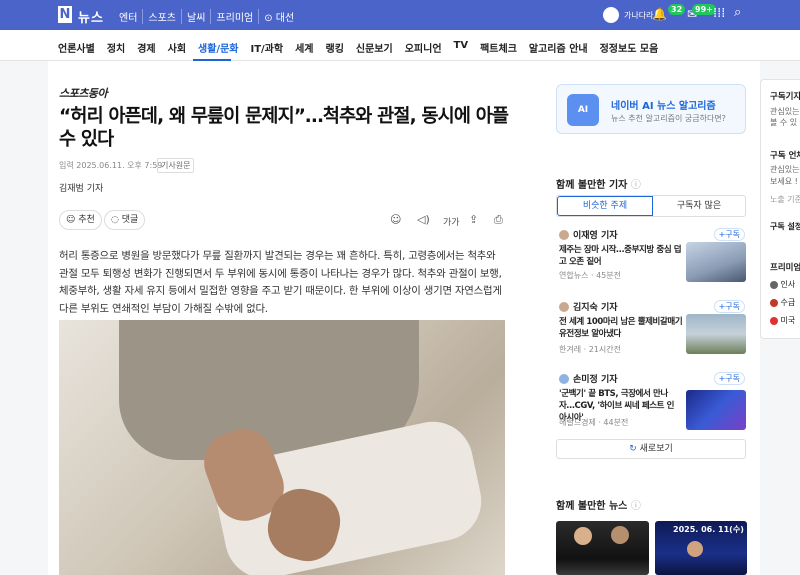 The image size is (800, 575). What do you see at coordinates (81, 187) in the screenshot?
I see `author-name: 김재범 기자` at bounding box center [81, 187].